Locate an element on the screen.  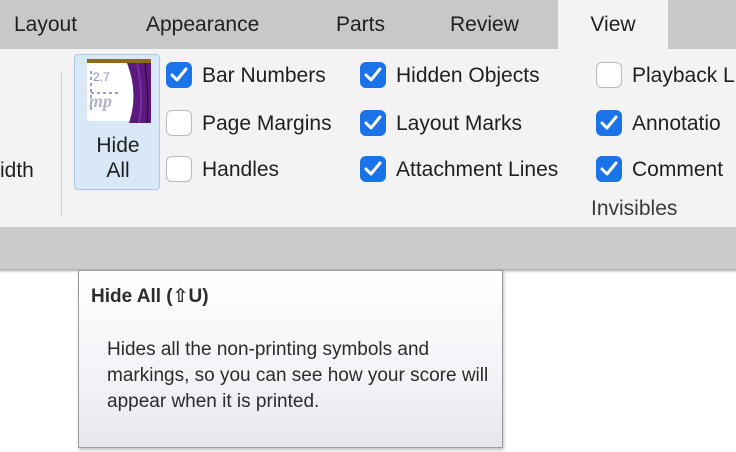
svg-text: mp is located at coordinates (100, 101).